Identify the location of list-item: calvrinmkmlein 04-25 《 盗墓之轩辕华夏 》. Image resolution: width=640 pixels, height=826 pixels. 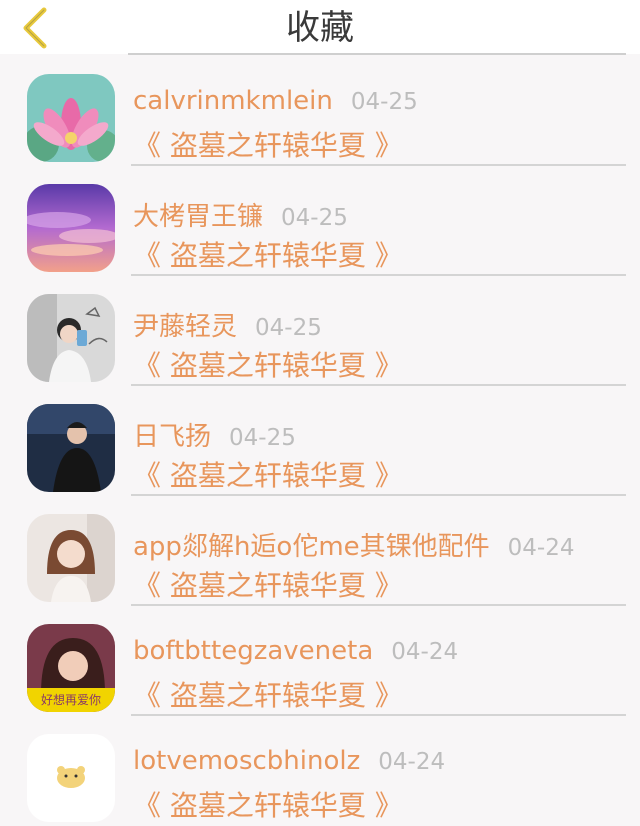
(320, 111).